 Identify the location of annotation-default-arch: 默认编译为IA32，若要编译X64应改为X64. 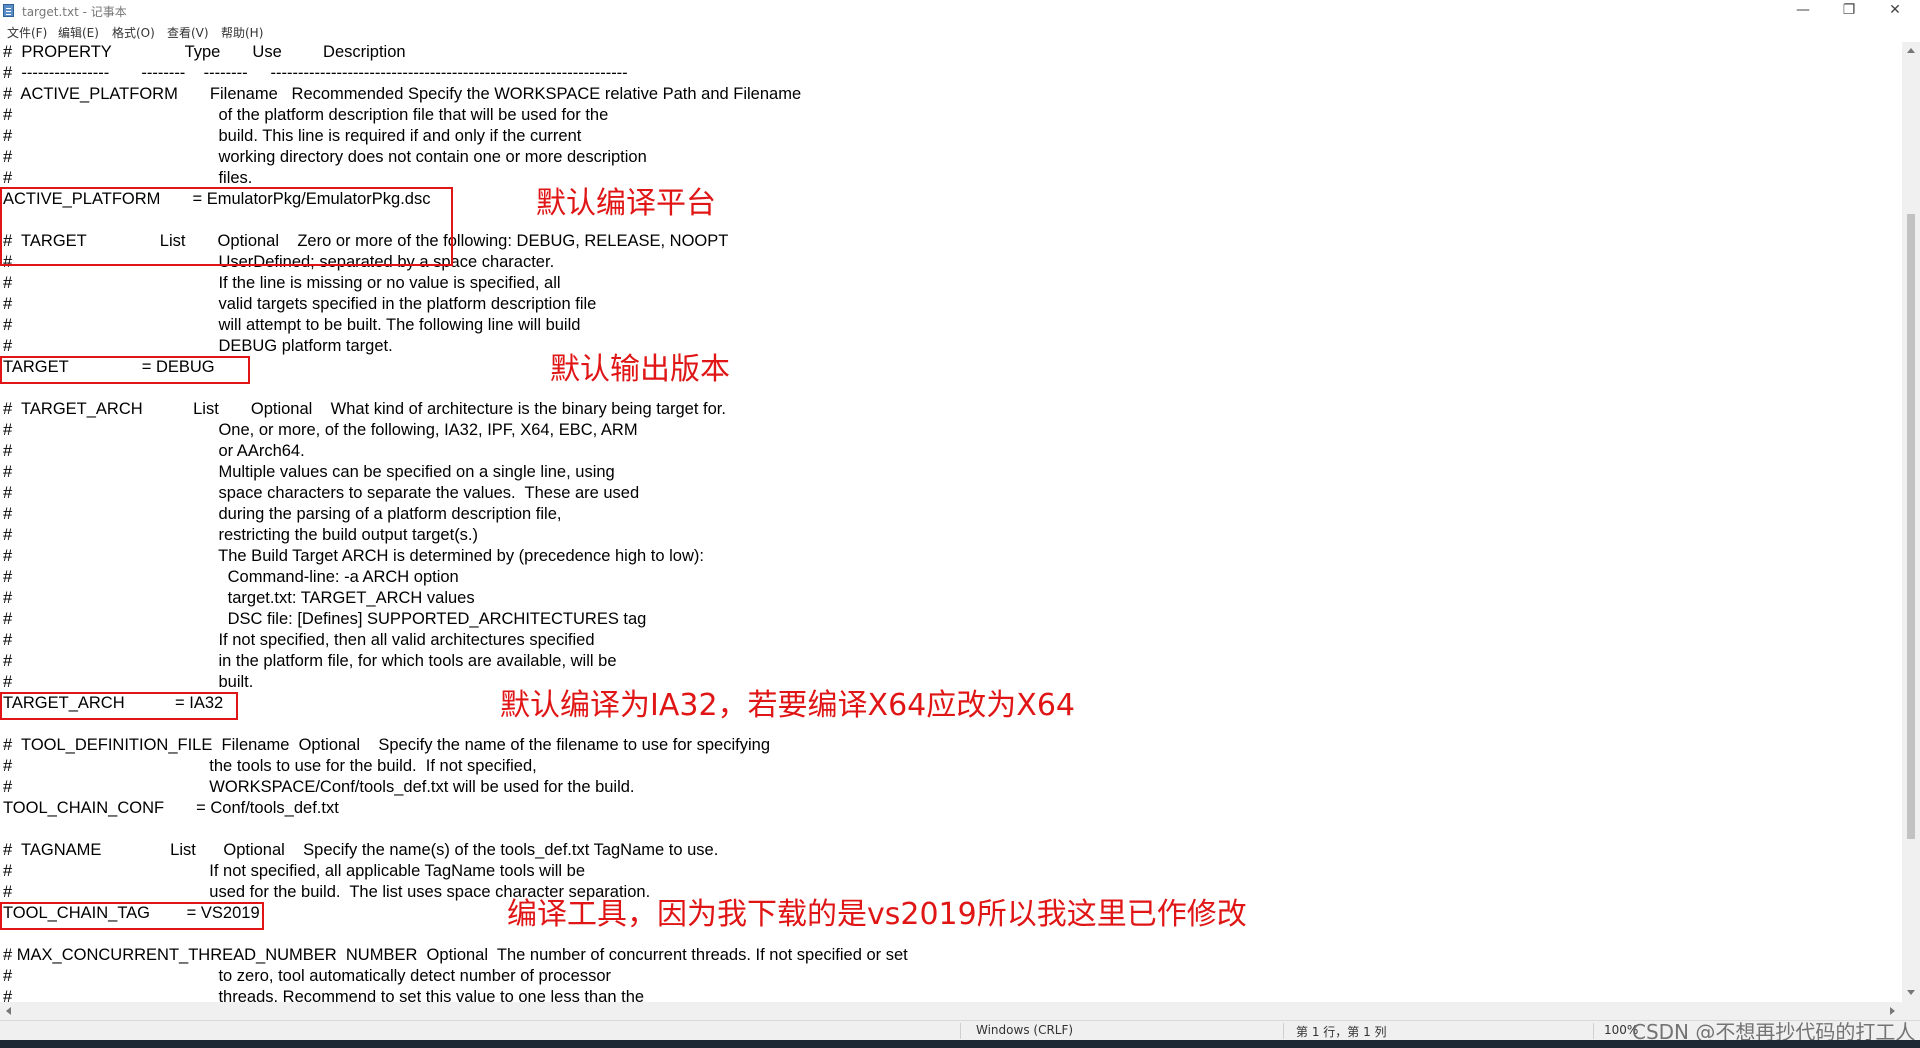
(787, 705).